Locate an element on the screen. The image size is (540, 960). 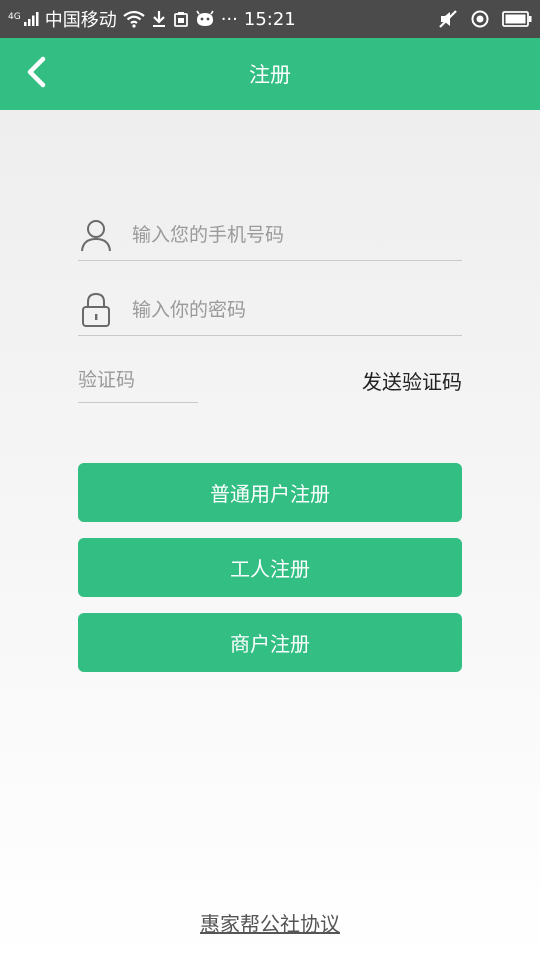
chevron-left-icon is located at coordinates (36, 74).